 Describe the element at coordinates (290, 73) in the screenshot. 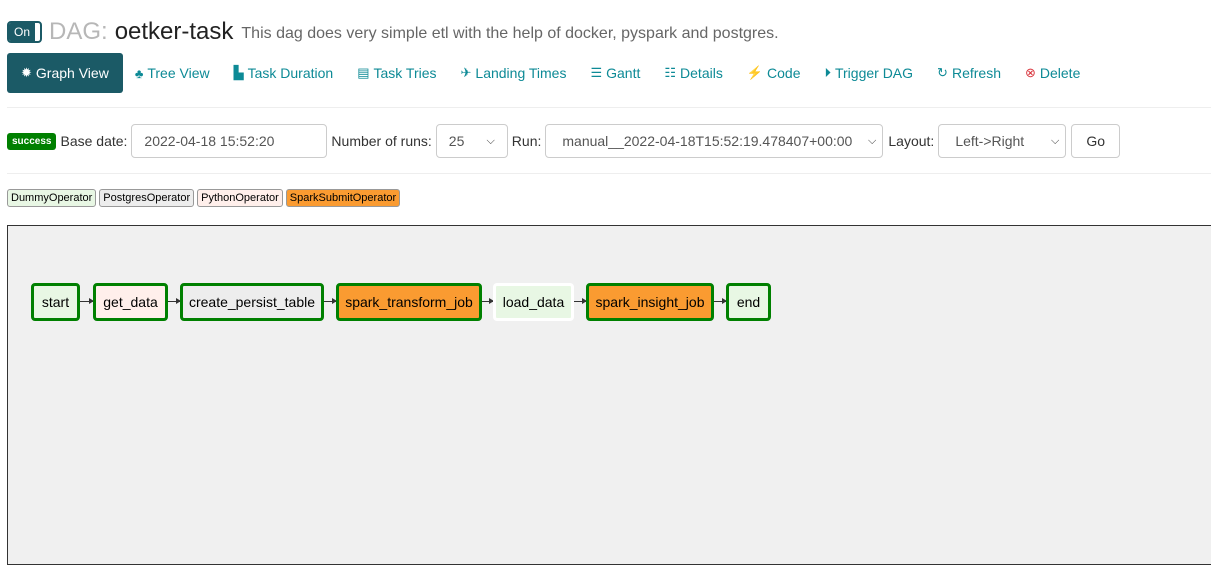

I see `nav-label: Task Duration` at that location.